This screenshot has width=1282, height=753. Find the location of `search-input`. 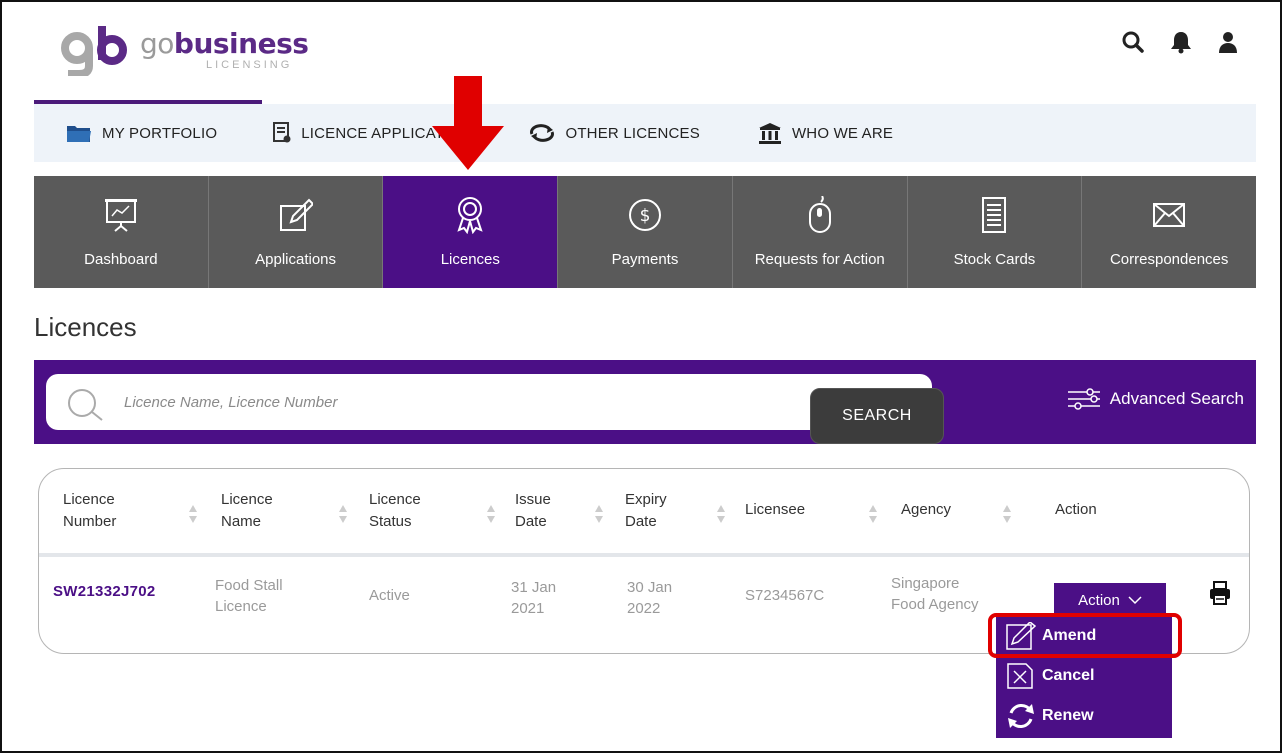

search-input is located at coordinates (464, 402).